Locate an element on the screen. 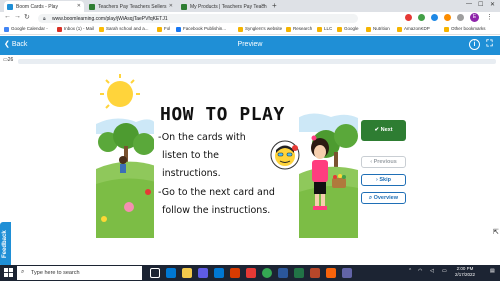 The height and width of the screenshot is (281, 500). previous-button: ‹ Previous is located at coordinates (383, 162).